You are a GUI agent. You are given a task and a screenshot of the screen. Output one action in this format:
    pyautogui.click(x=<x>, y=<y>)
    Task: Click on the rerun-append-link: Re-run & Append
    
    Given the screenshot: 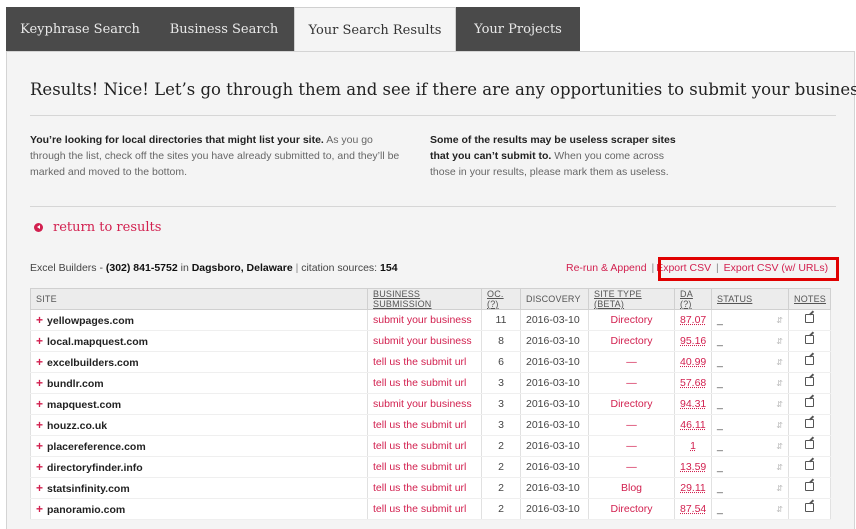 What is the action you would take?
    pyautogui.click(x=606, y=268)
    